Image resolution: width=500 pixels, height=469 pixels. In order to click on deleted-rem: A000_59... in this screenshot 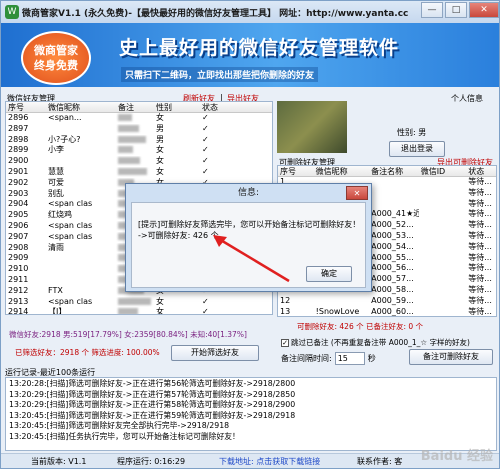, I will do `click(392, 300)`.